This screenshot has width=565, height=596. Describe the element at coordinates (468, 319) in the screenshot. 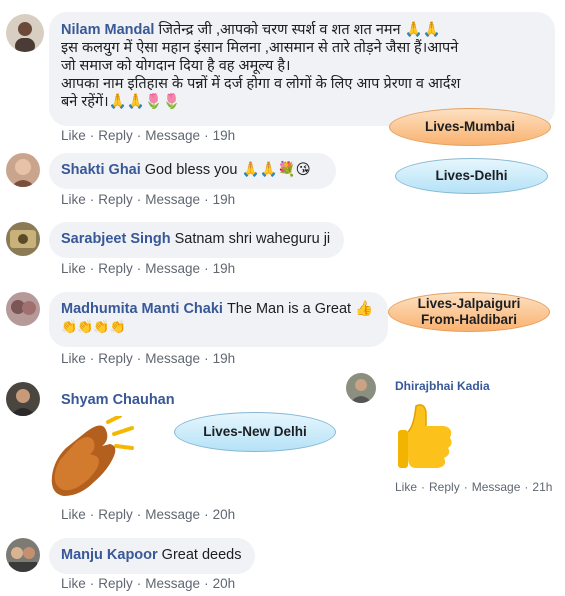

I see `location-line: From-Haldibari` at that location.